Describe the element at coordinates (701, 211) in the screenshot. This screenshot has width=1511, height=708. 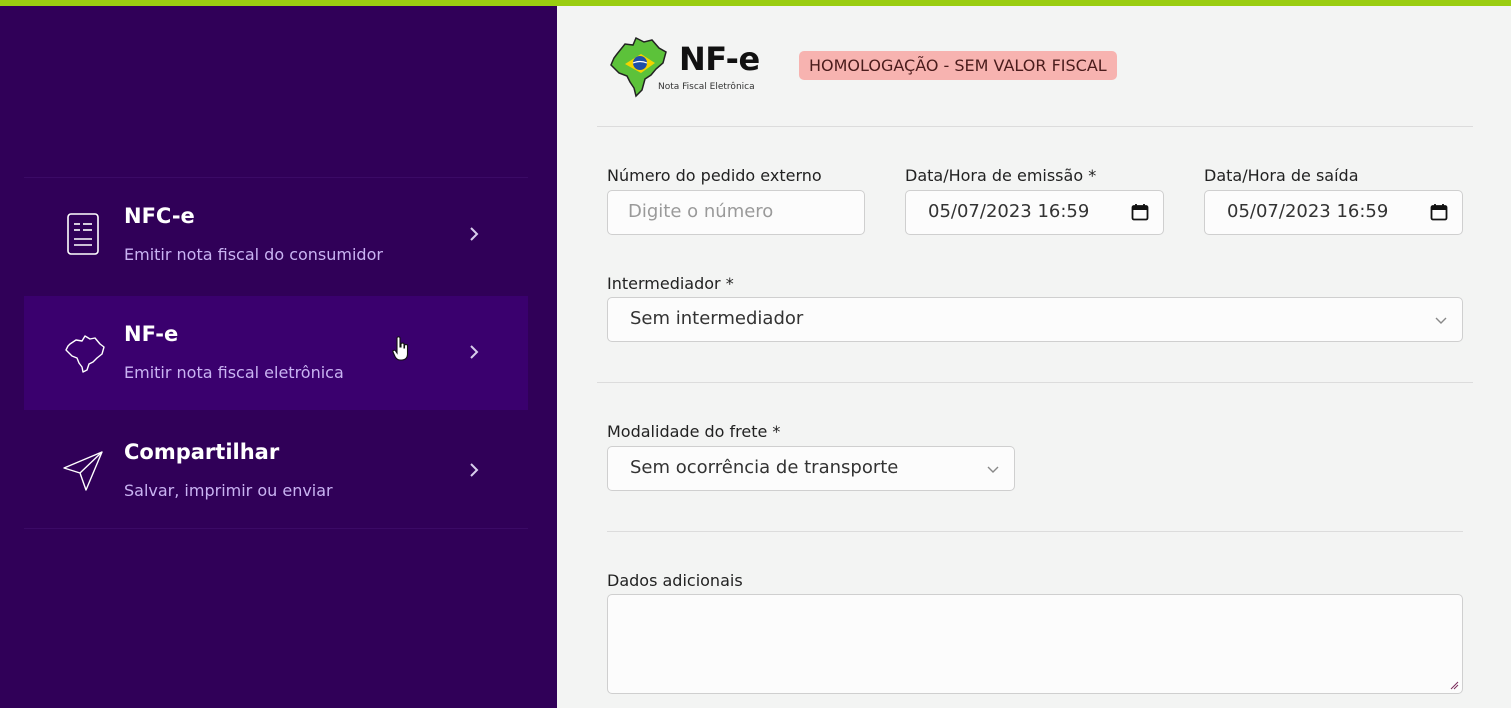
I see `pedido-placeholder: Digite o número` at that location.